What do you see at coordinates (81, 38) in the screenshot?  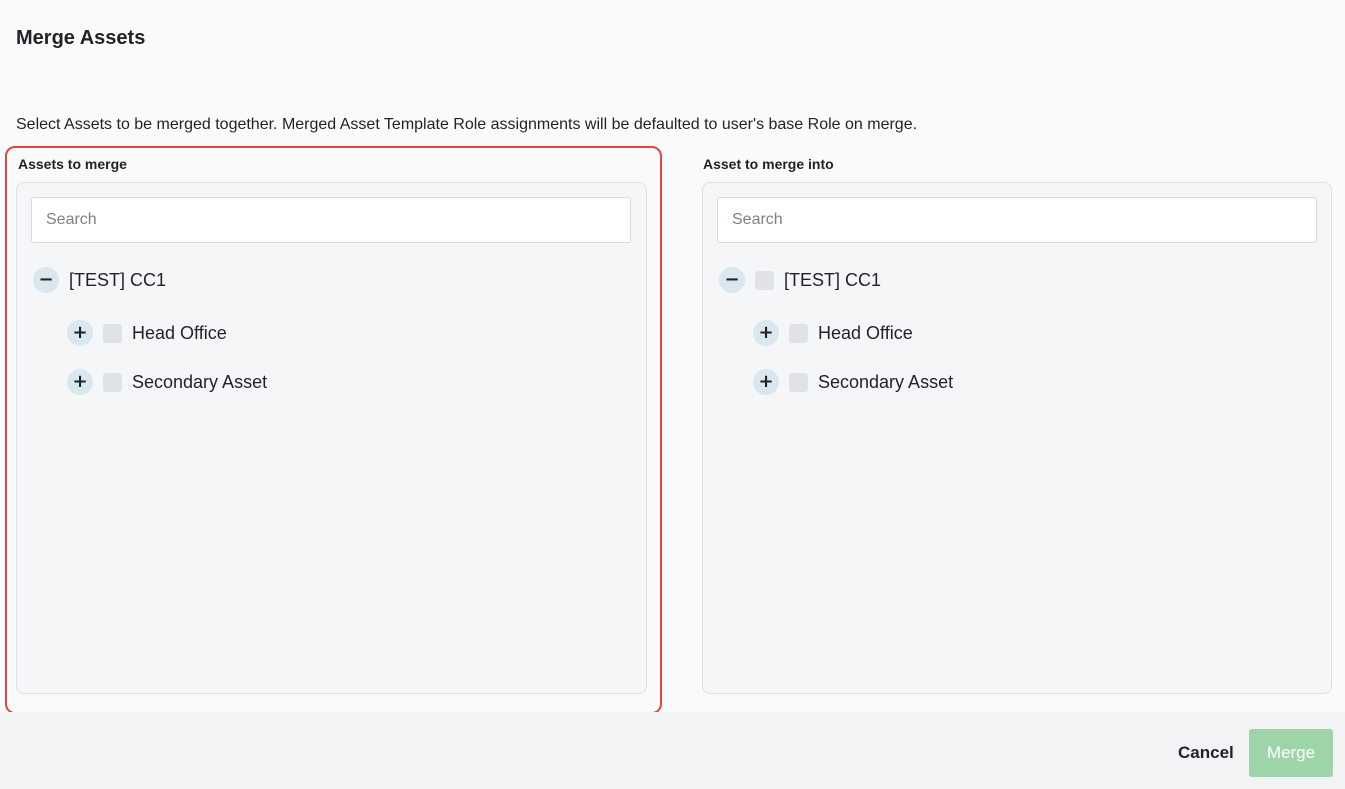 I see `page-title: Merge Assets` at bounding box center [81, 38].